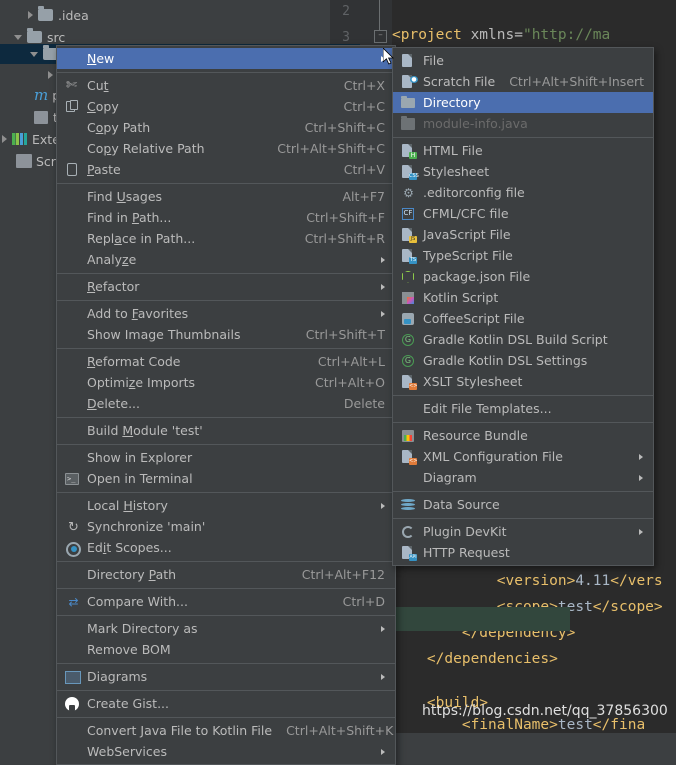 The image size is (676, 765). What do you see at coordinates (408, 172) in the screenshot?
I see `css-file-icon: CSS` at bounding box center [408, 172].